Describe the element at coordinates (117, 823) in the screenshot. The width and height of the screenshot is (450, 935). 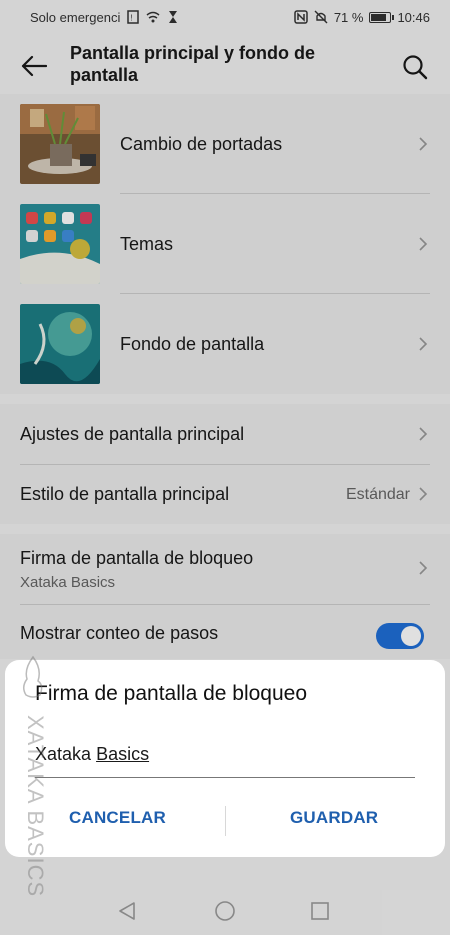
I see `cancel-button: CANCELAR` at that location.